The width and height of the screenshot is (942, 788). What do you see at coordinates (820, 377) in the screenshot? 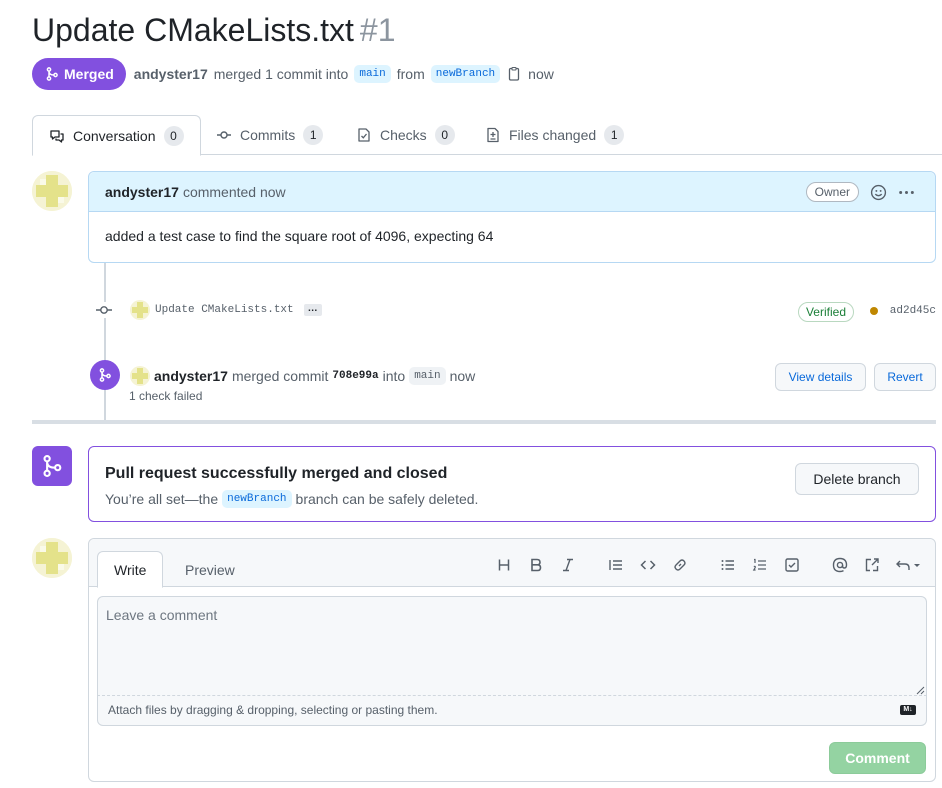
I see `view-details-button: View details` at bounding box center [820, 377].